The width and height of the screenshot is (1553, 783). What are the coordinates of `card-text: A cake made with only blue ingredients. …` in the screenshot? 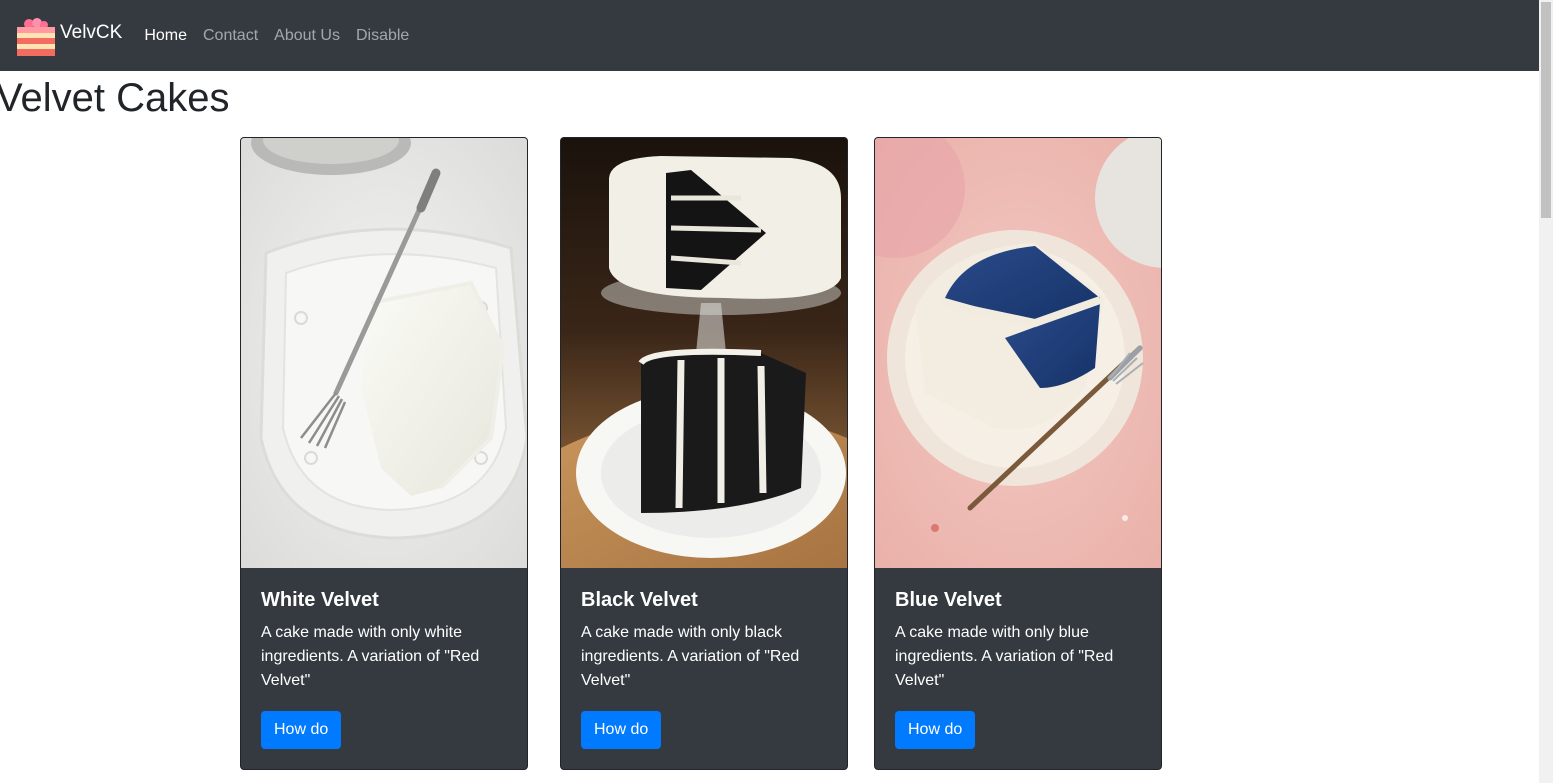 It's located at (1004, 656).